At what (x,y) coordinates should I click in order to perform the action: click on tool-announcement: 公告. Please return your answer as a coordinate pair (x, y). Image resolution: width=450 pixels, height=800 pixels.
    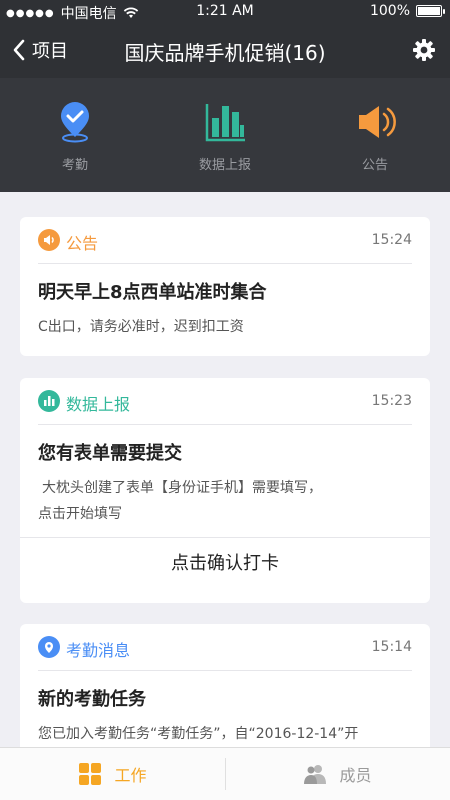
    Looking at the image, I should click on (375, 136).